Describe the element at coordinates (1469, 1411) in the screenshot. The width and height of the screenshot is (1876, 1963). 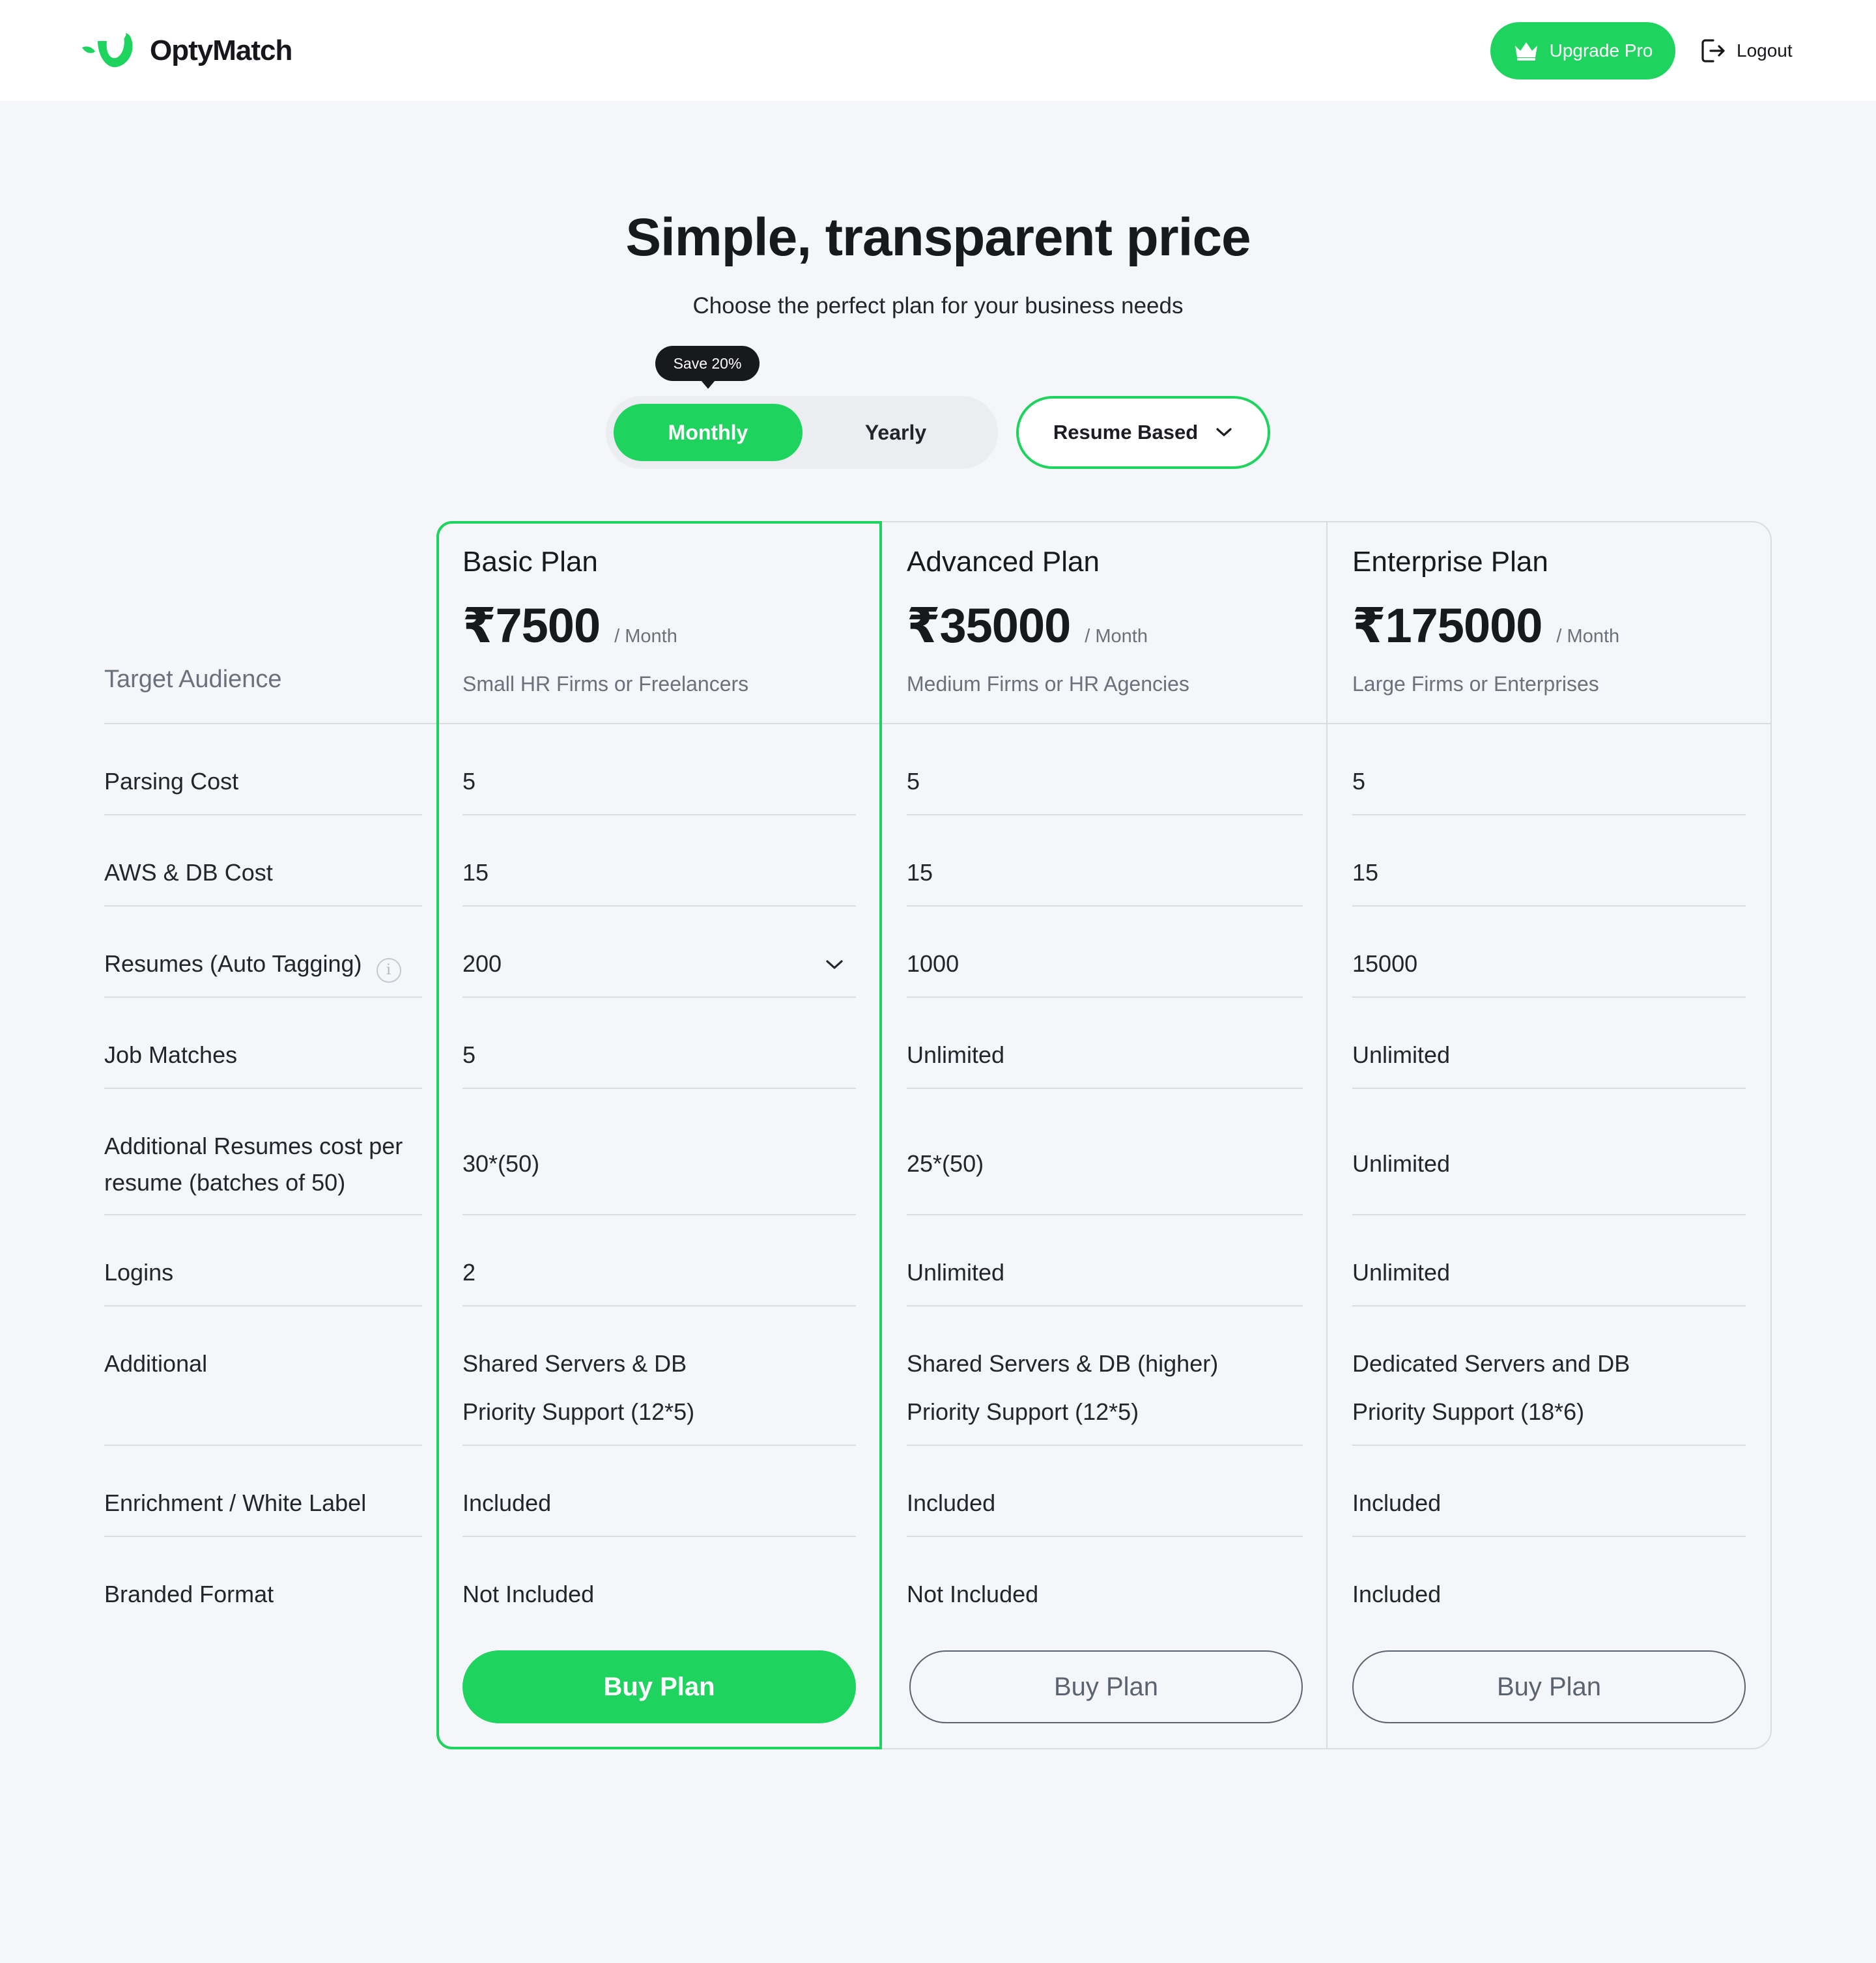
I see `enterprise-additional-support: Priority Support (18*6)` at that location.